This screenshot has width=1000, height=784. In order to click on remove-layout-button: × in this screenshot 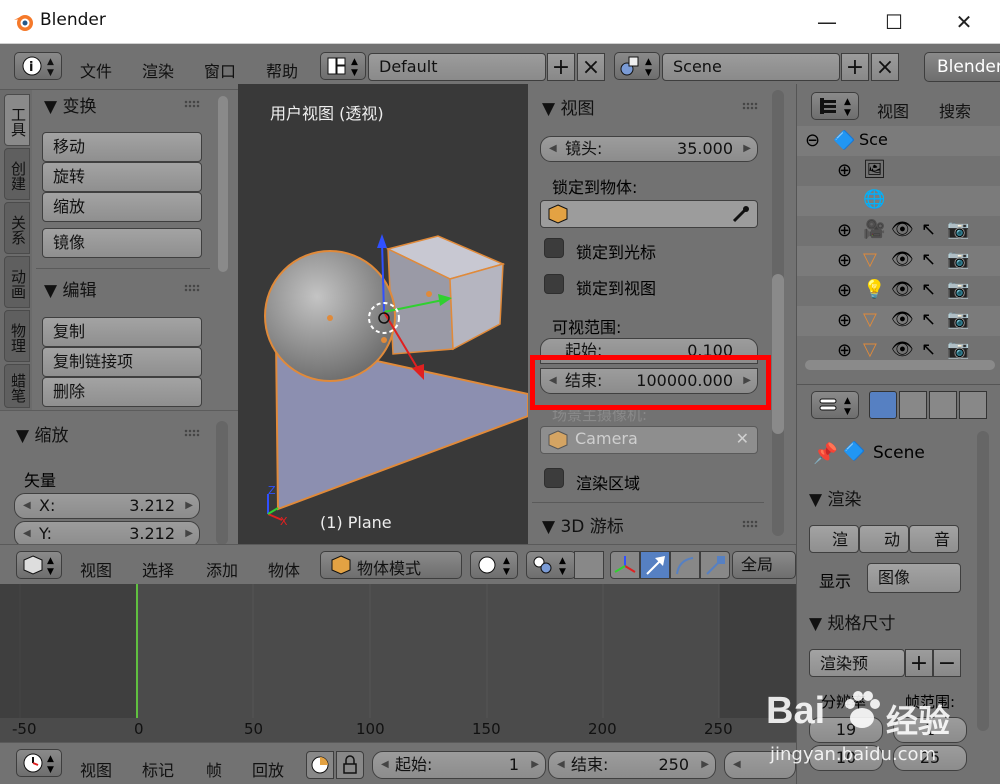, I will do `click(591, 67)`.